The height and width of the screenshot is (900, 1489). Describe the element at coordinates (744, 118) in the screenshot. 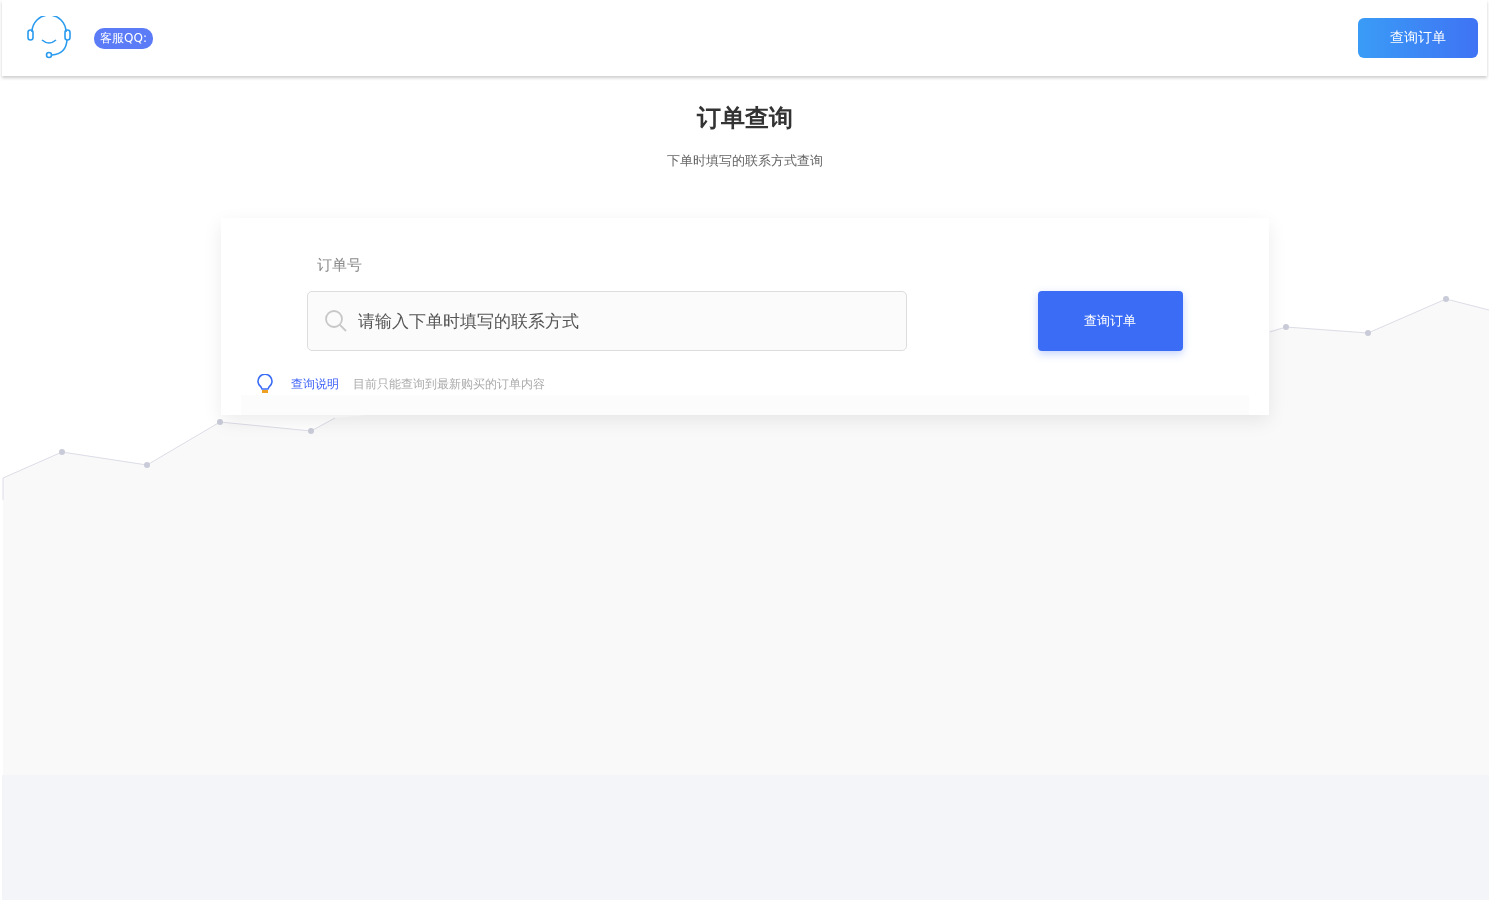

I see `page-title: 订单查询` at that location.